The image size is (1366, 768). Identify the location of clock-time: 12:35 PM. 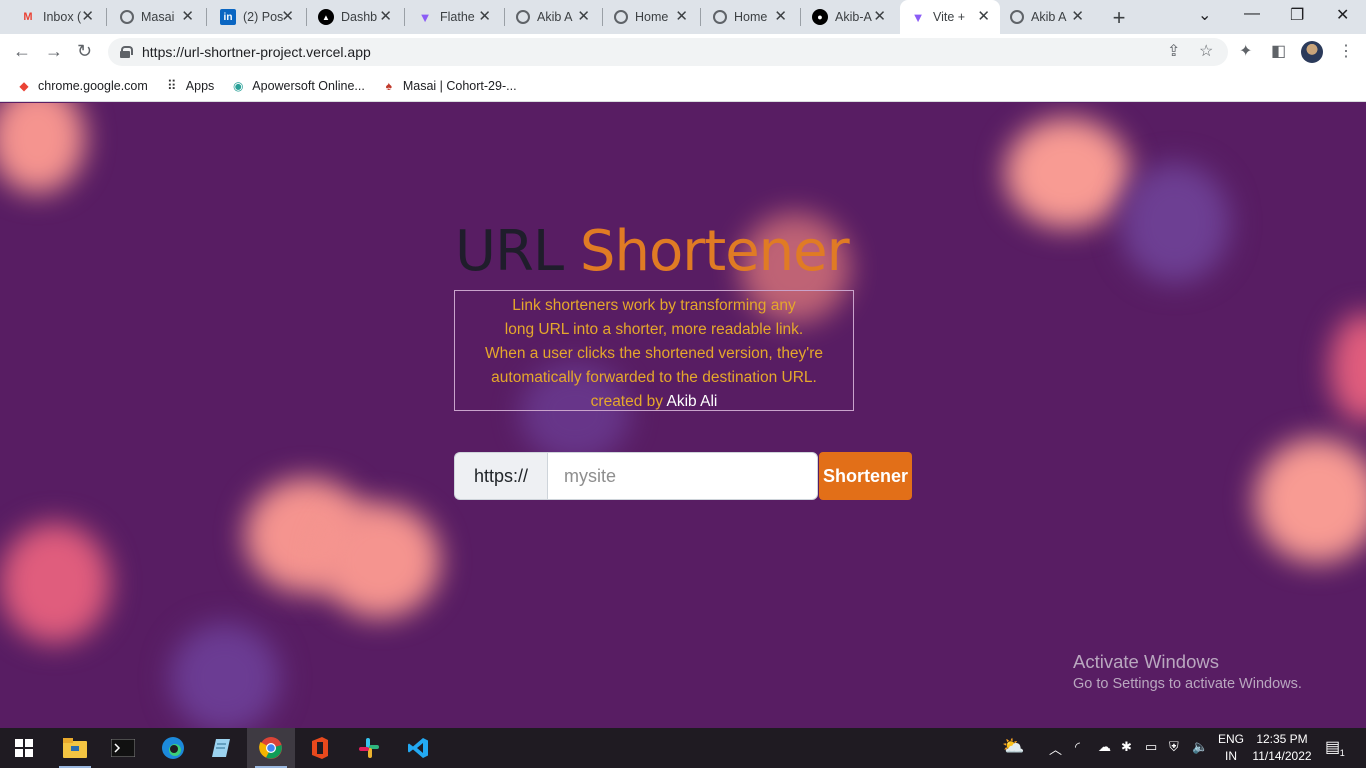
(1282, 739).